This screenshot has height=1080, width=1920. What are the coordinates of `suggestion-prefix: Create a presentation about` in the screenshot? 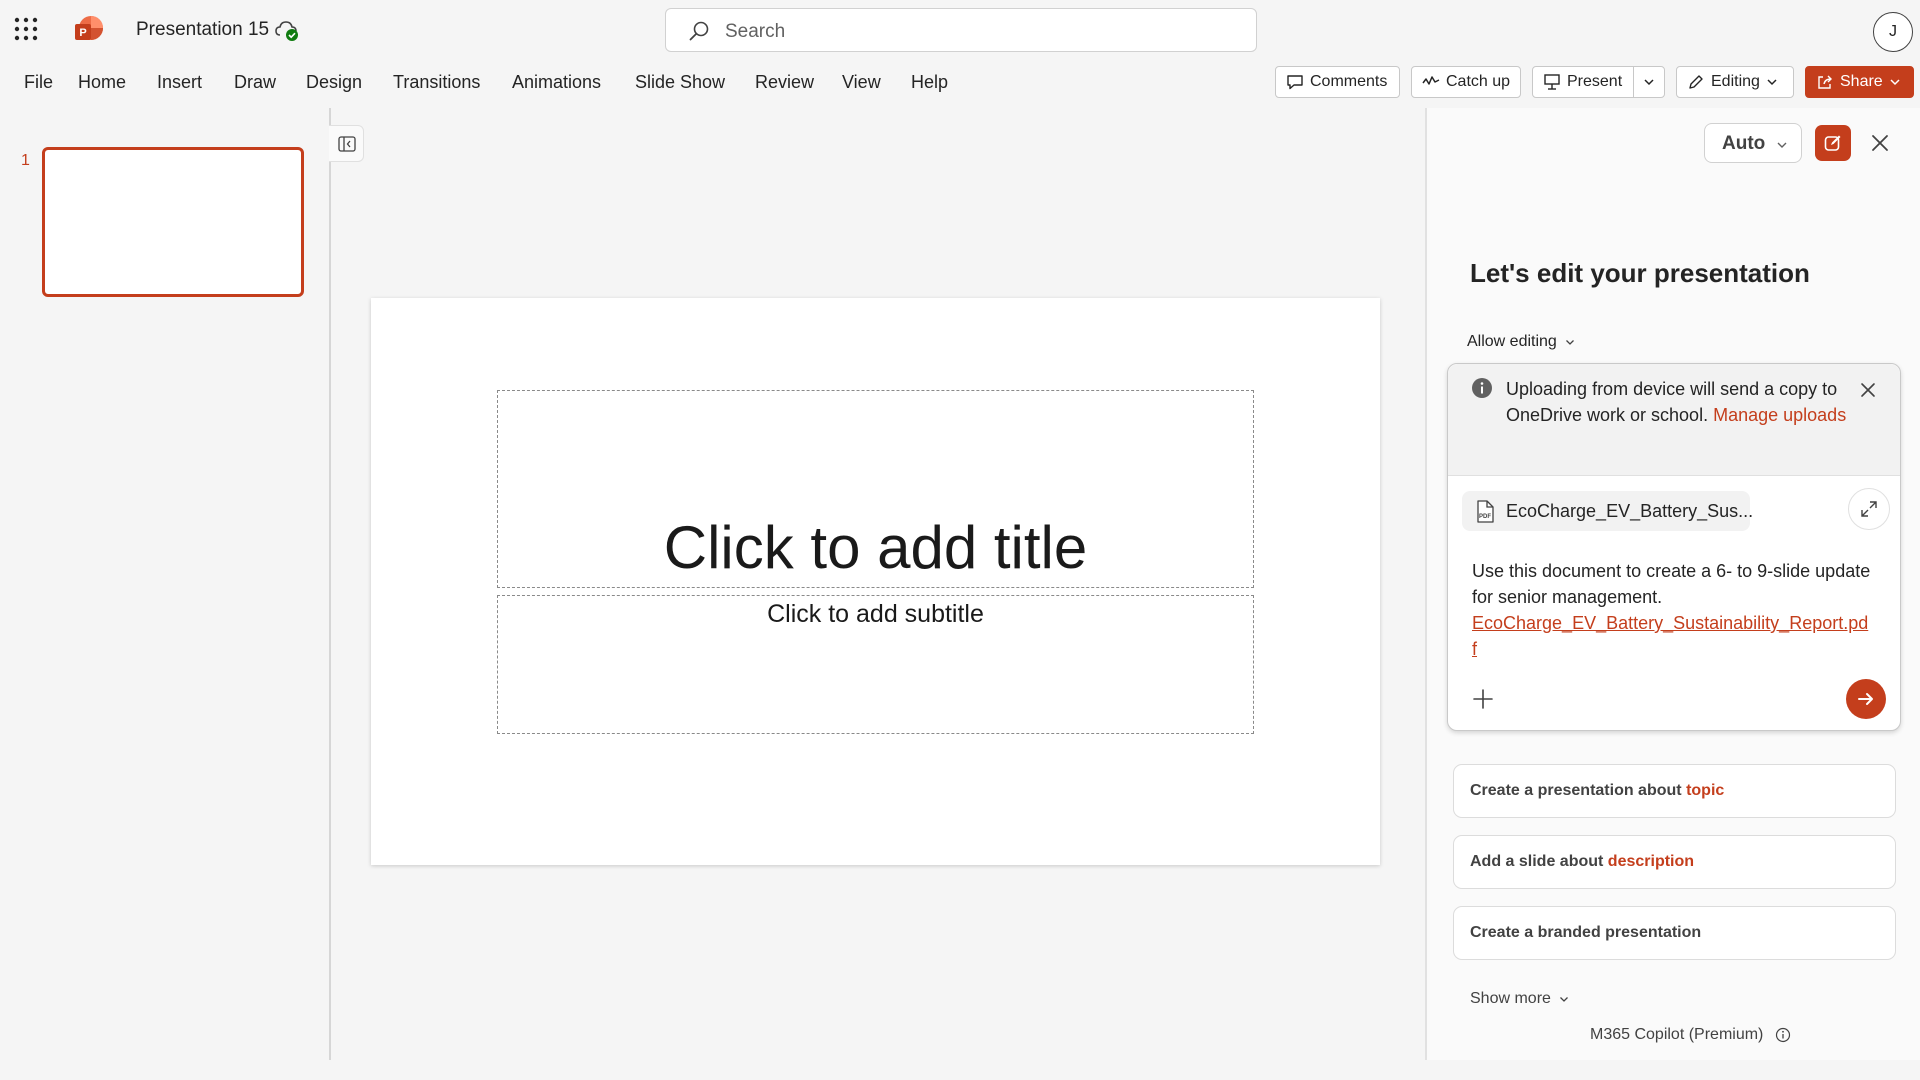 It's located at (1576, 790).